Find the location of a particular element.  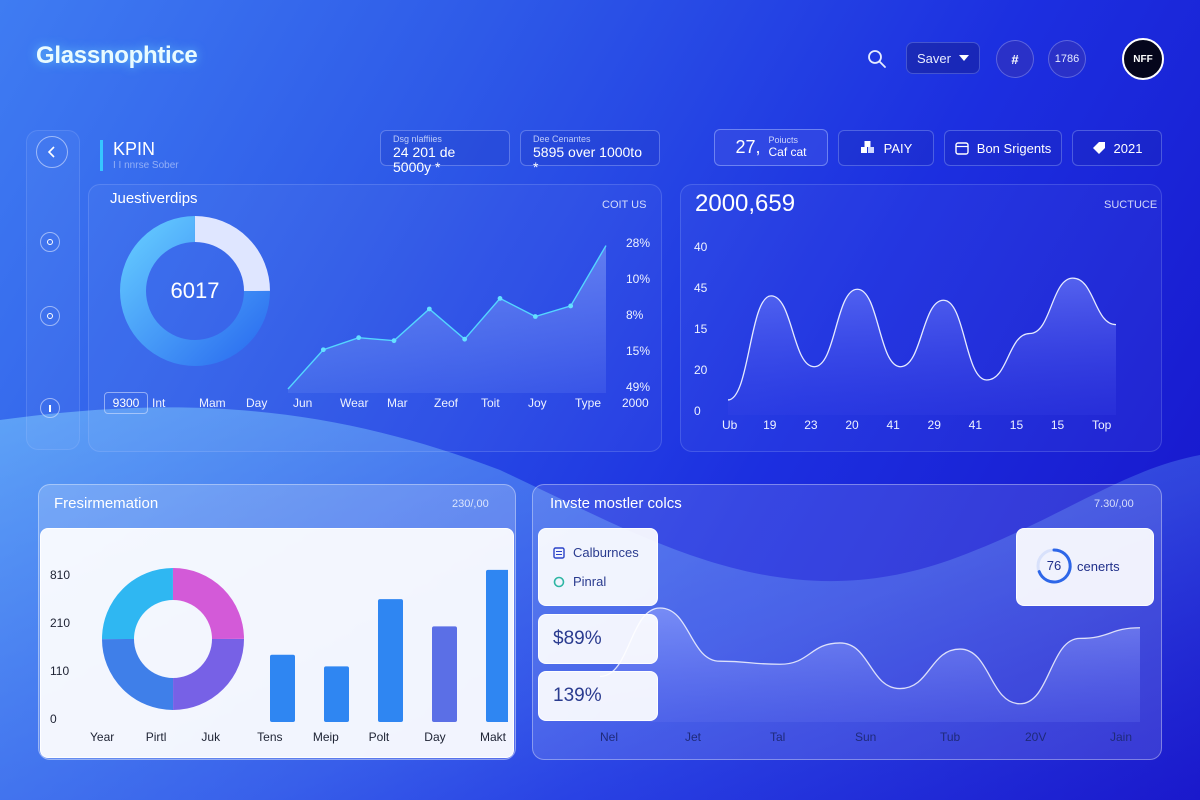

colors-x-label: Jet is located at coordinates (693, 737).